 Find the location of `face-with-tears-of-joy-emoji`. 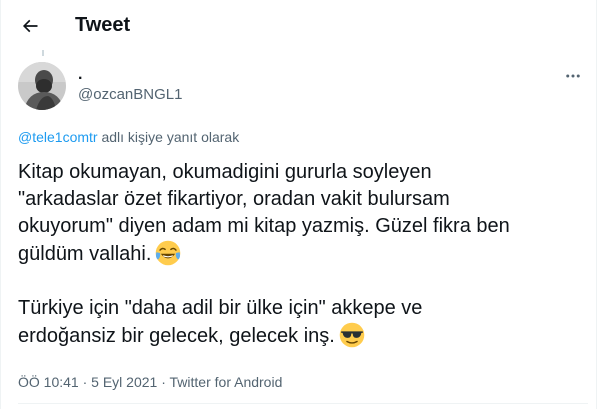

face-with-tears-of-joy-emoji is located at coordinates (168, 253).